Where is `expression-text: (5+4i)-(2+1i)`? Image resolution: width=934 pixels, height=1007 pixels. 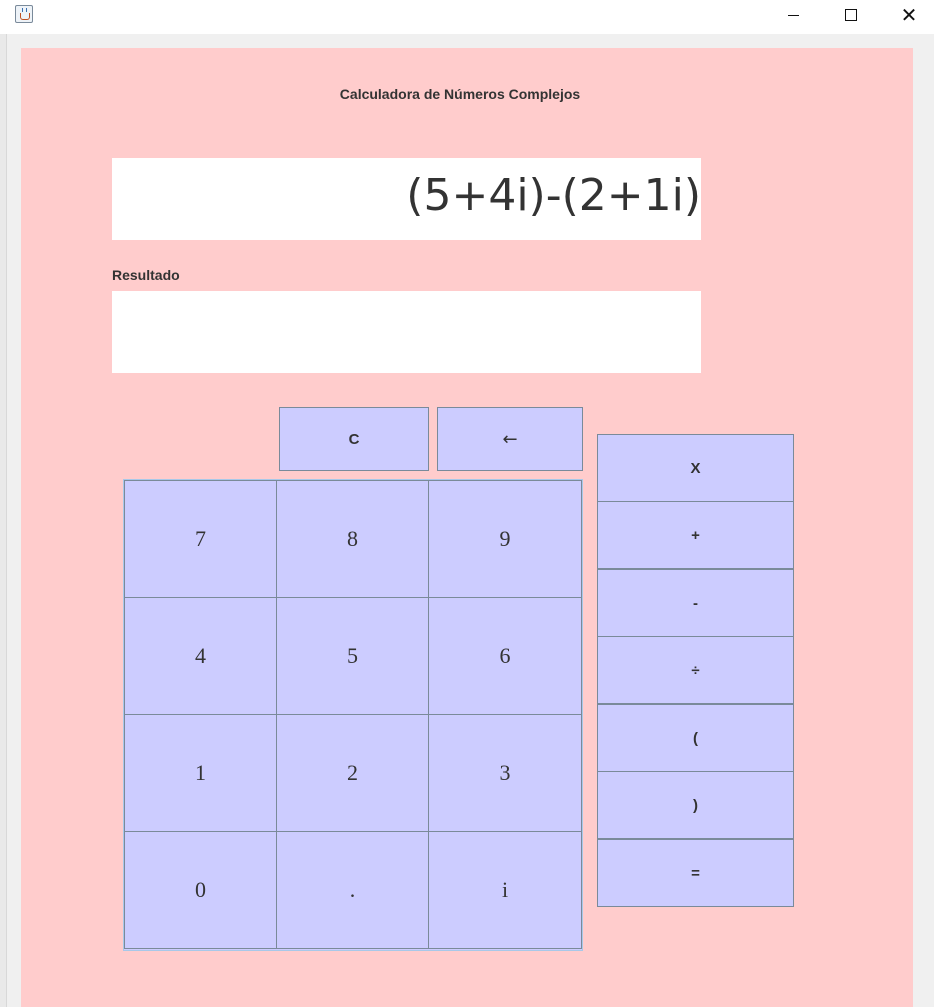
expression-text: (5+4i)-(2+1i) is located at coordinates (553, 195).